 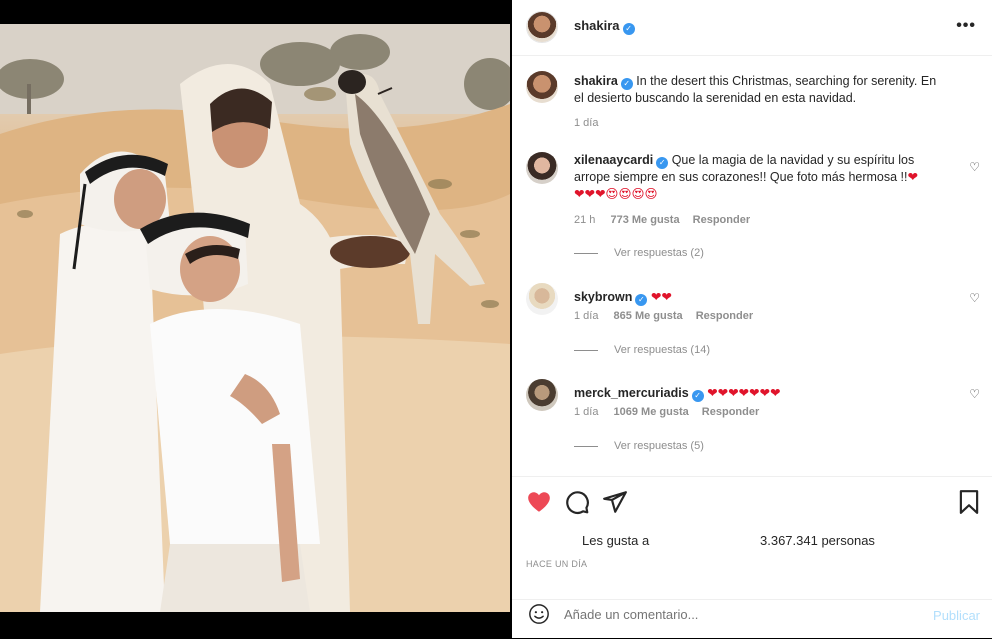 I want to click on caption-time: 1 día, so click(x=586, y=123).